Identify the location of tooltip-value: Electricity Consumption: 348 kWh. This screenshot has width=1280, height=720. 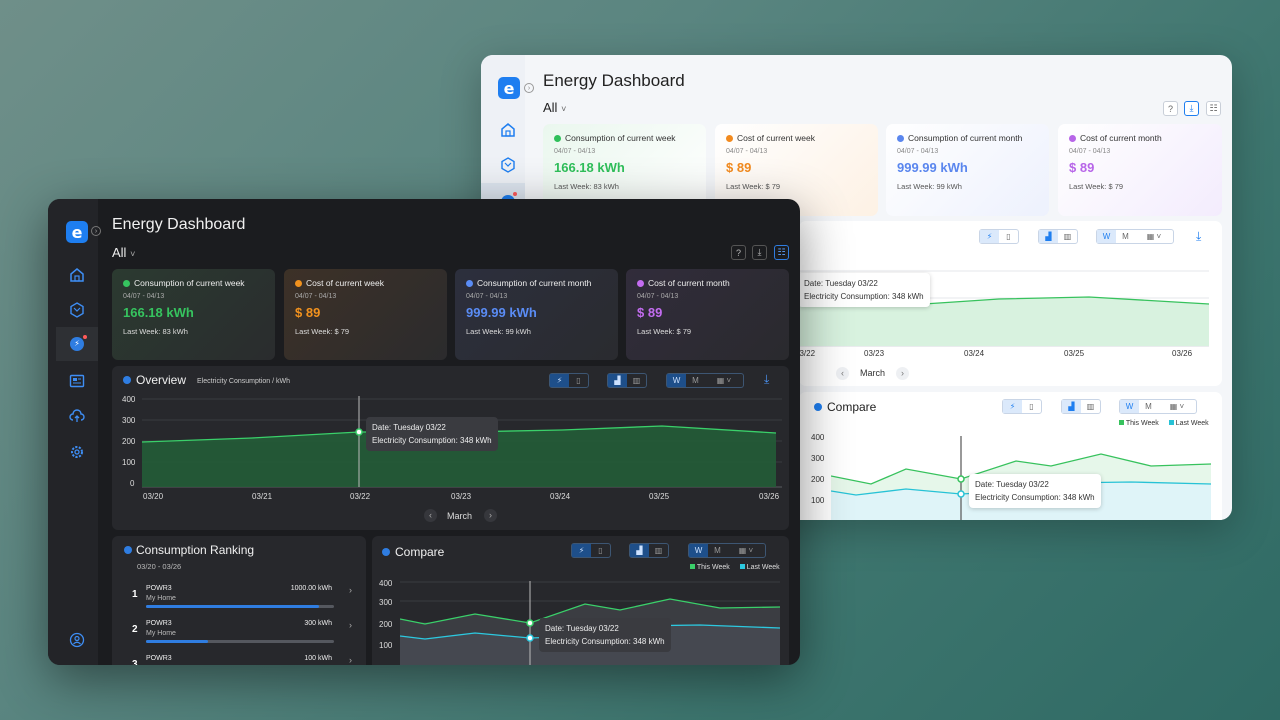
(432, 440).